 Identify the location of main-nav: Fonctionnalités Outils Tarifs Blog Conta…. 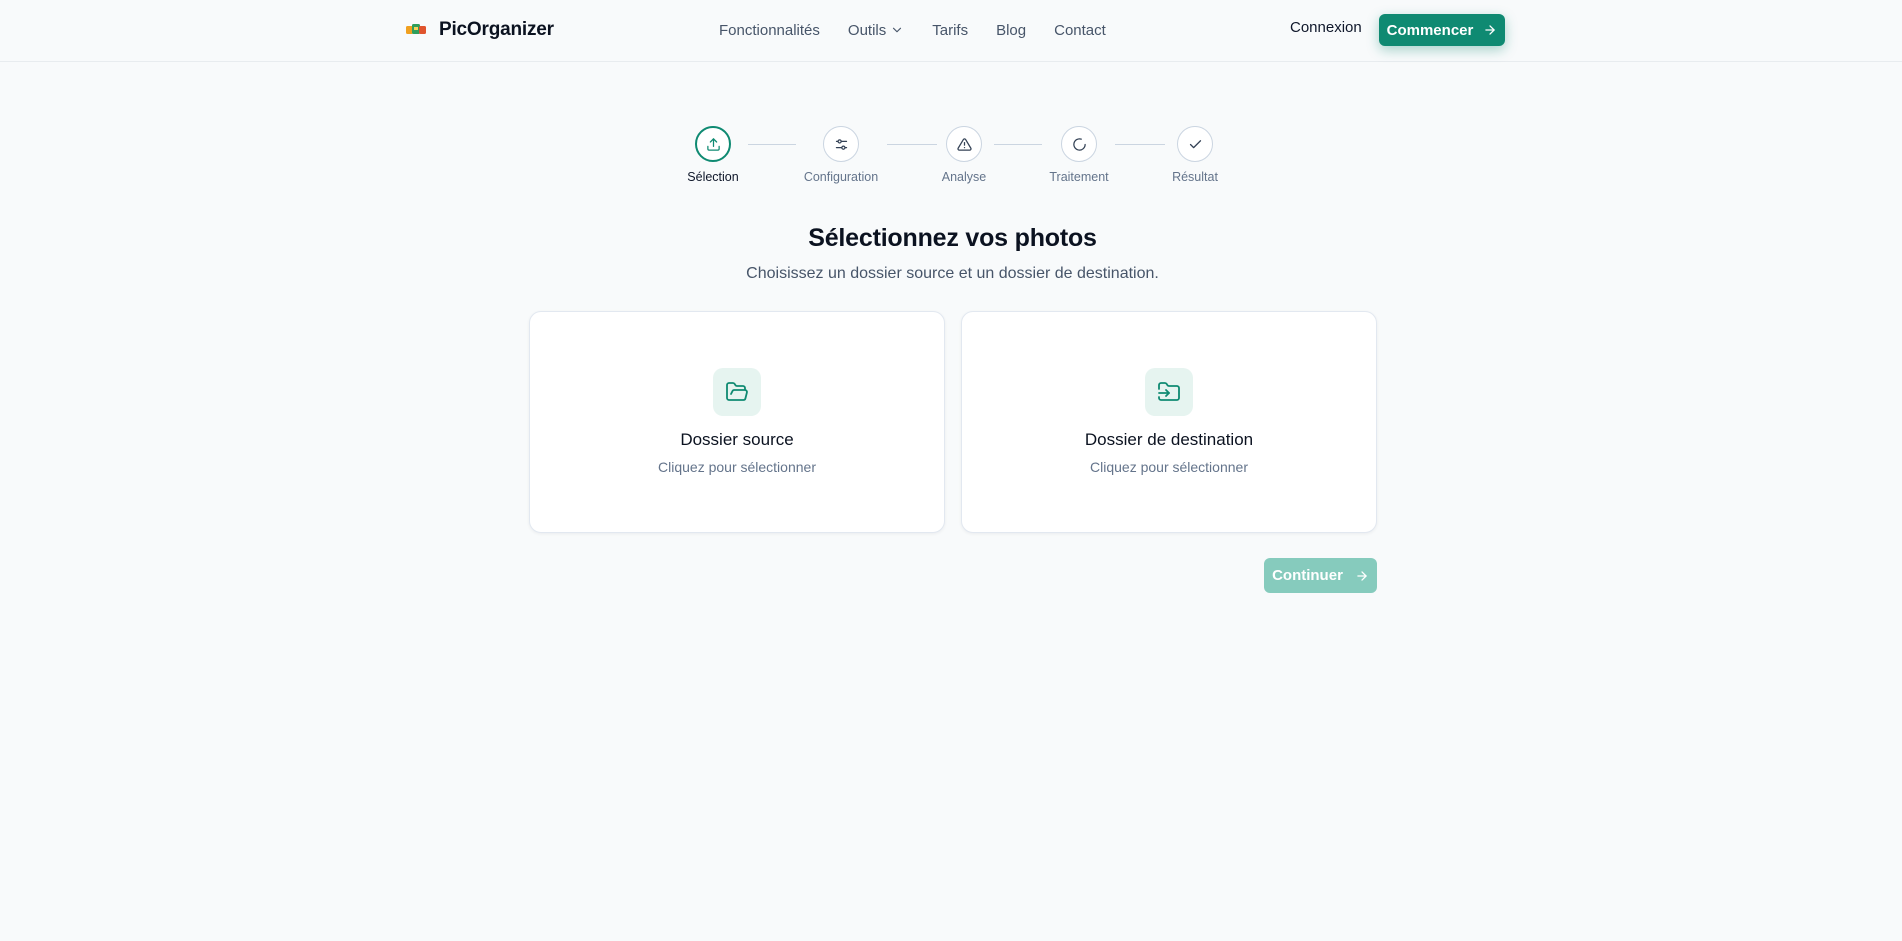
(912, 30).